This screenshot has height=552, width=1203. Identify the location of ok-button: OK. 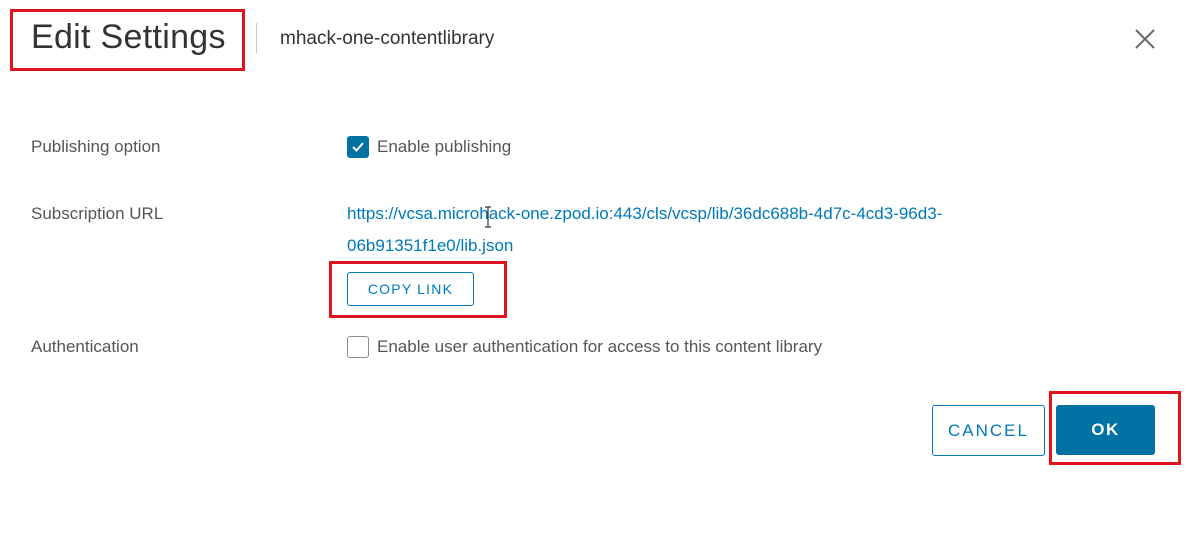
(1105, 430).